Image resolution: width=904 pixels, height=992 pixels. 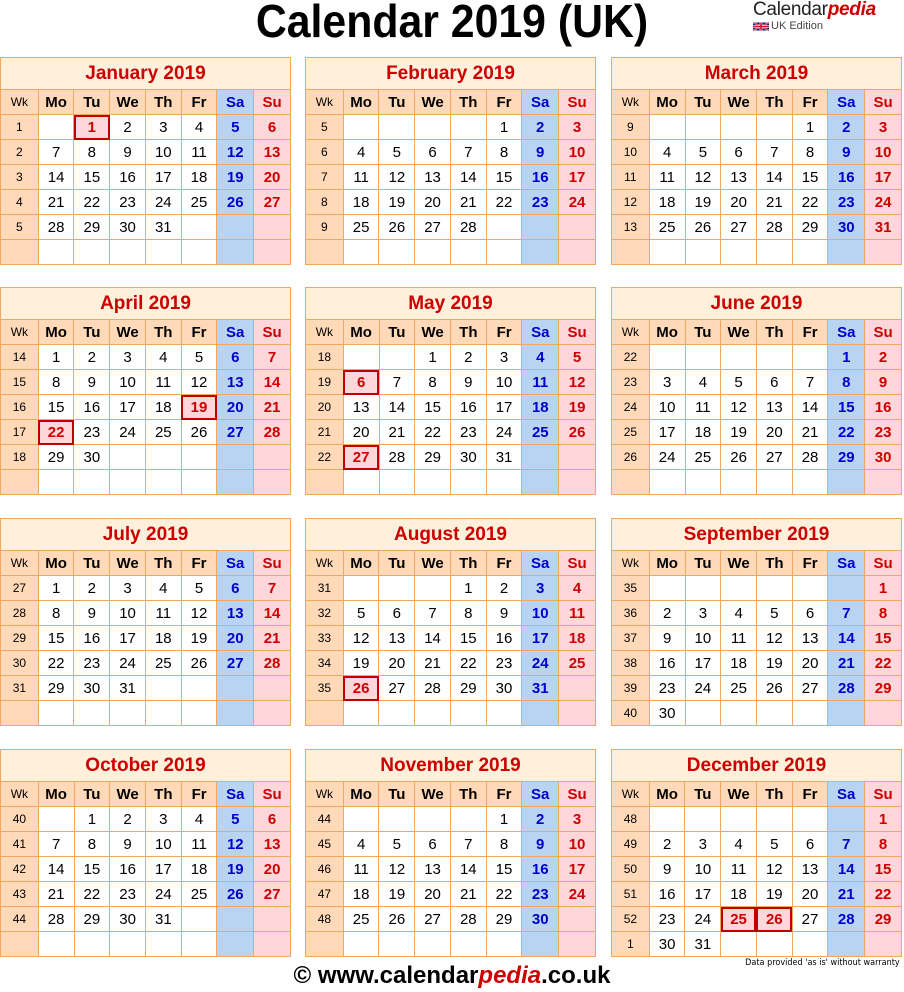 What do you see at coordinates (92, 819) in the screenshot?
I see `day-cell: 1` at bounding box center [92, 819].